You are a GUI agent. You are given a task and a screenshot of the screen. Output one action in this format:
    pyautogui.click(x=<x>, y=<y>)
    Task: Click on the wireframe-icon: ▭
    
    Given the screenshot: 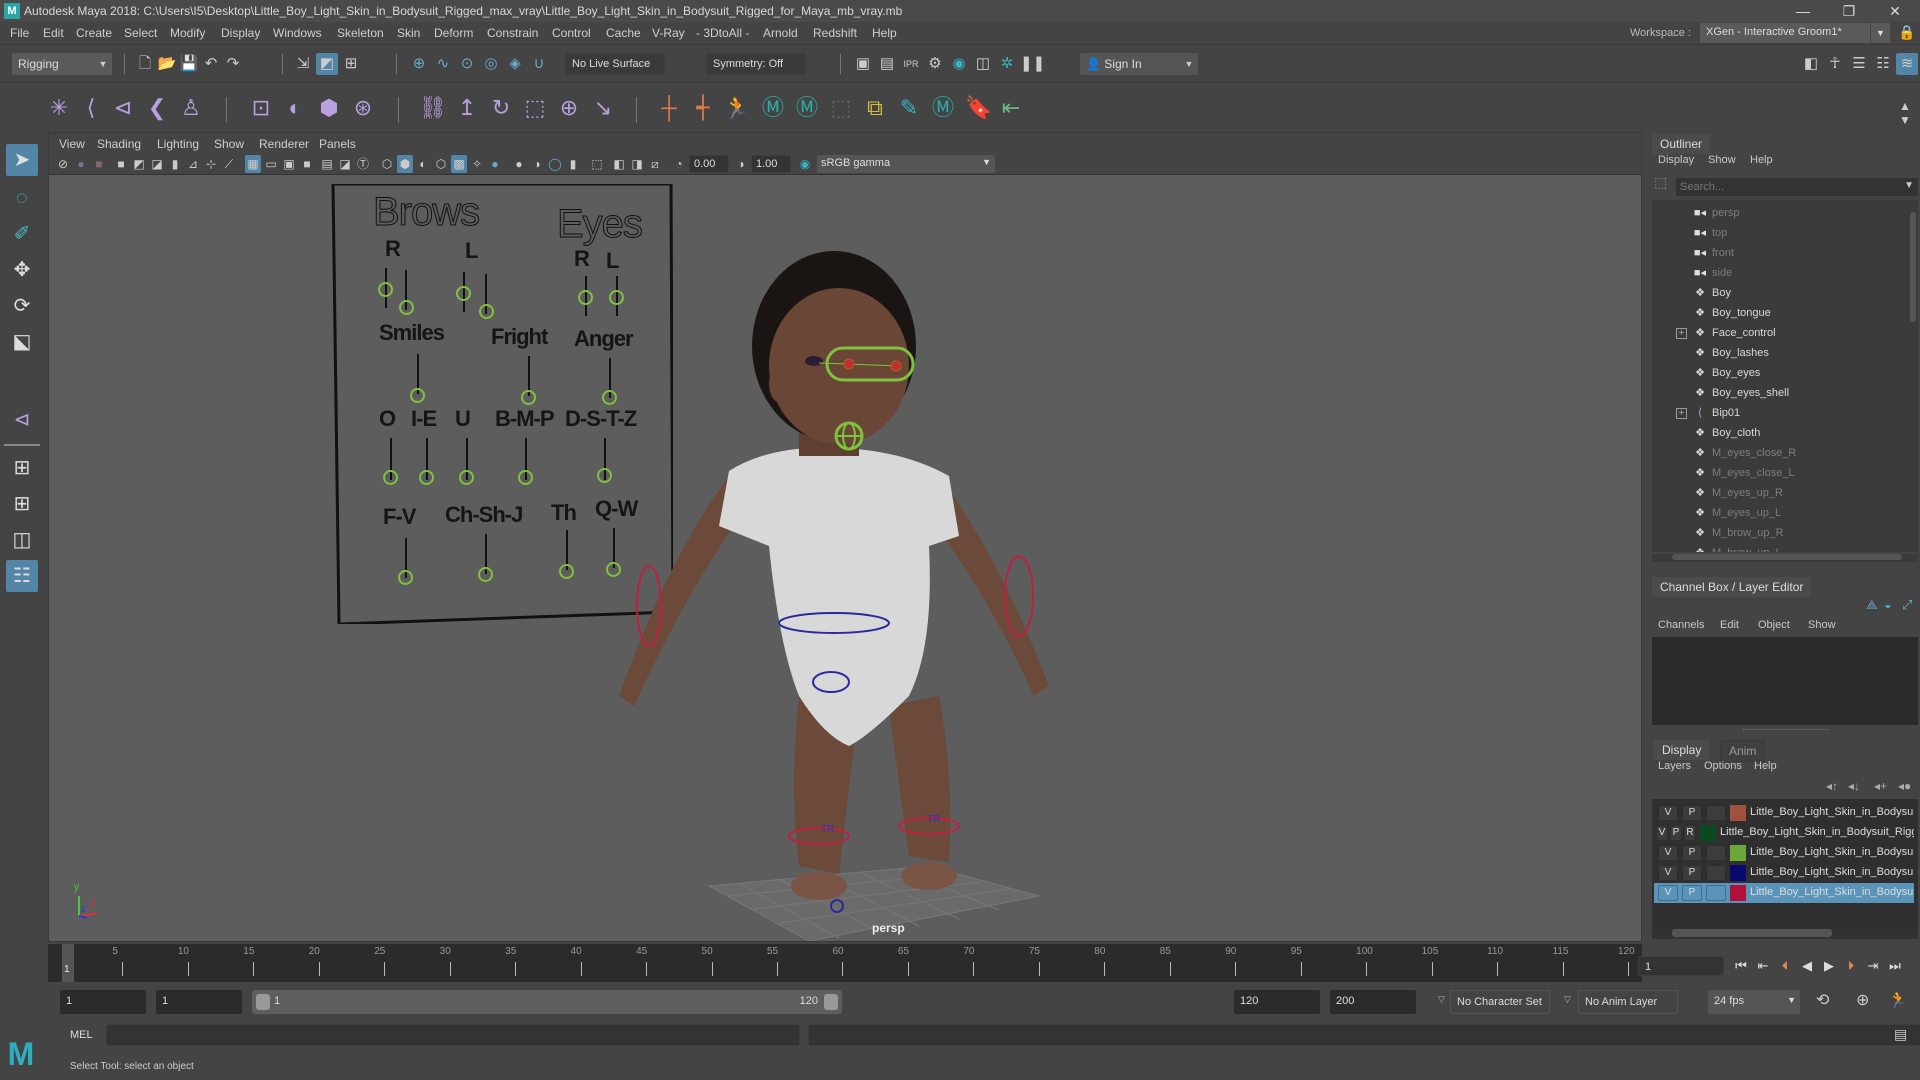 What is the action you would take?
    pyautogui.click(x=271, y=164)
    